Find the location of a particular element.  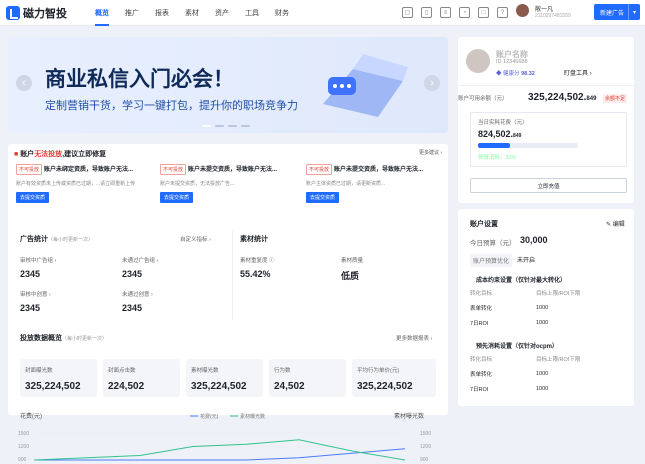

y-tick-label: 900 is located at coordinates (22, 460).